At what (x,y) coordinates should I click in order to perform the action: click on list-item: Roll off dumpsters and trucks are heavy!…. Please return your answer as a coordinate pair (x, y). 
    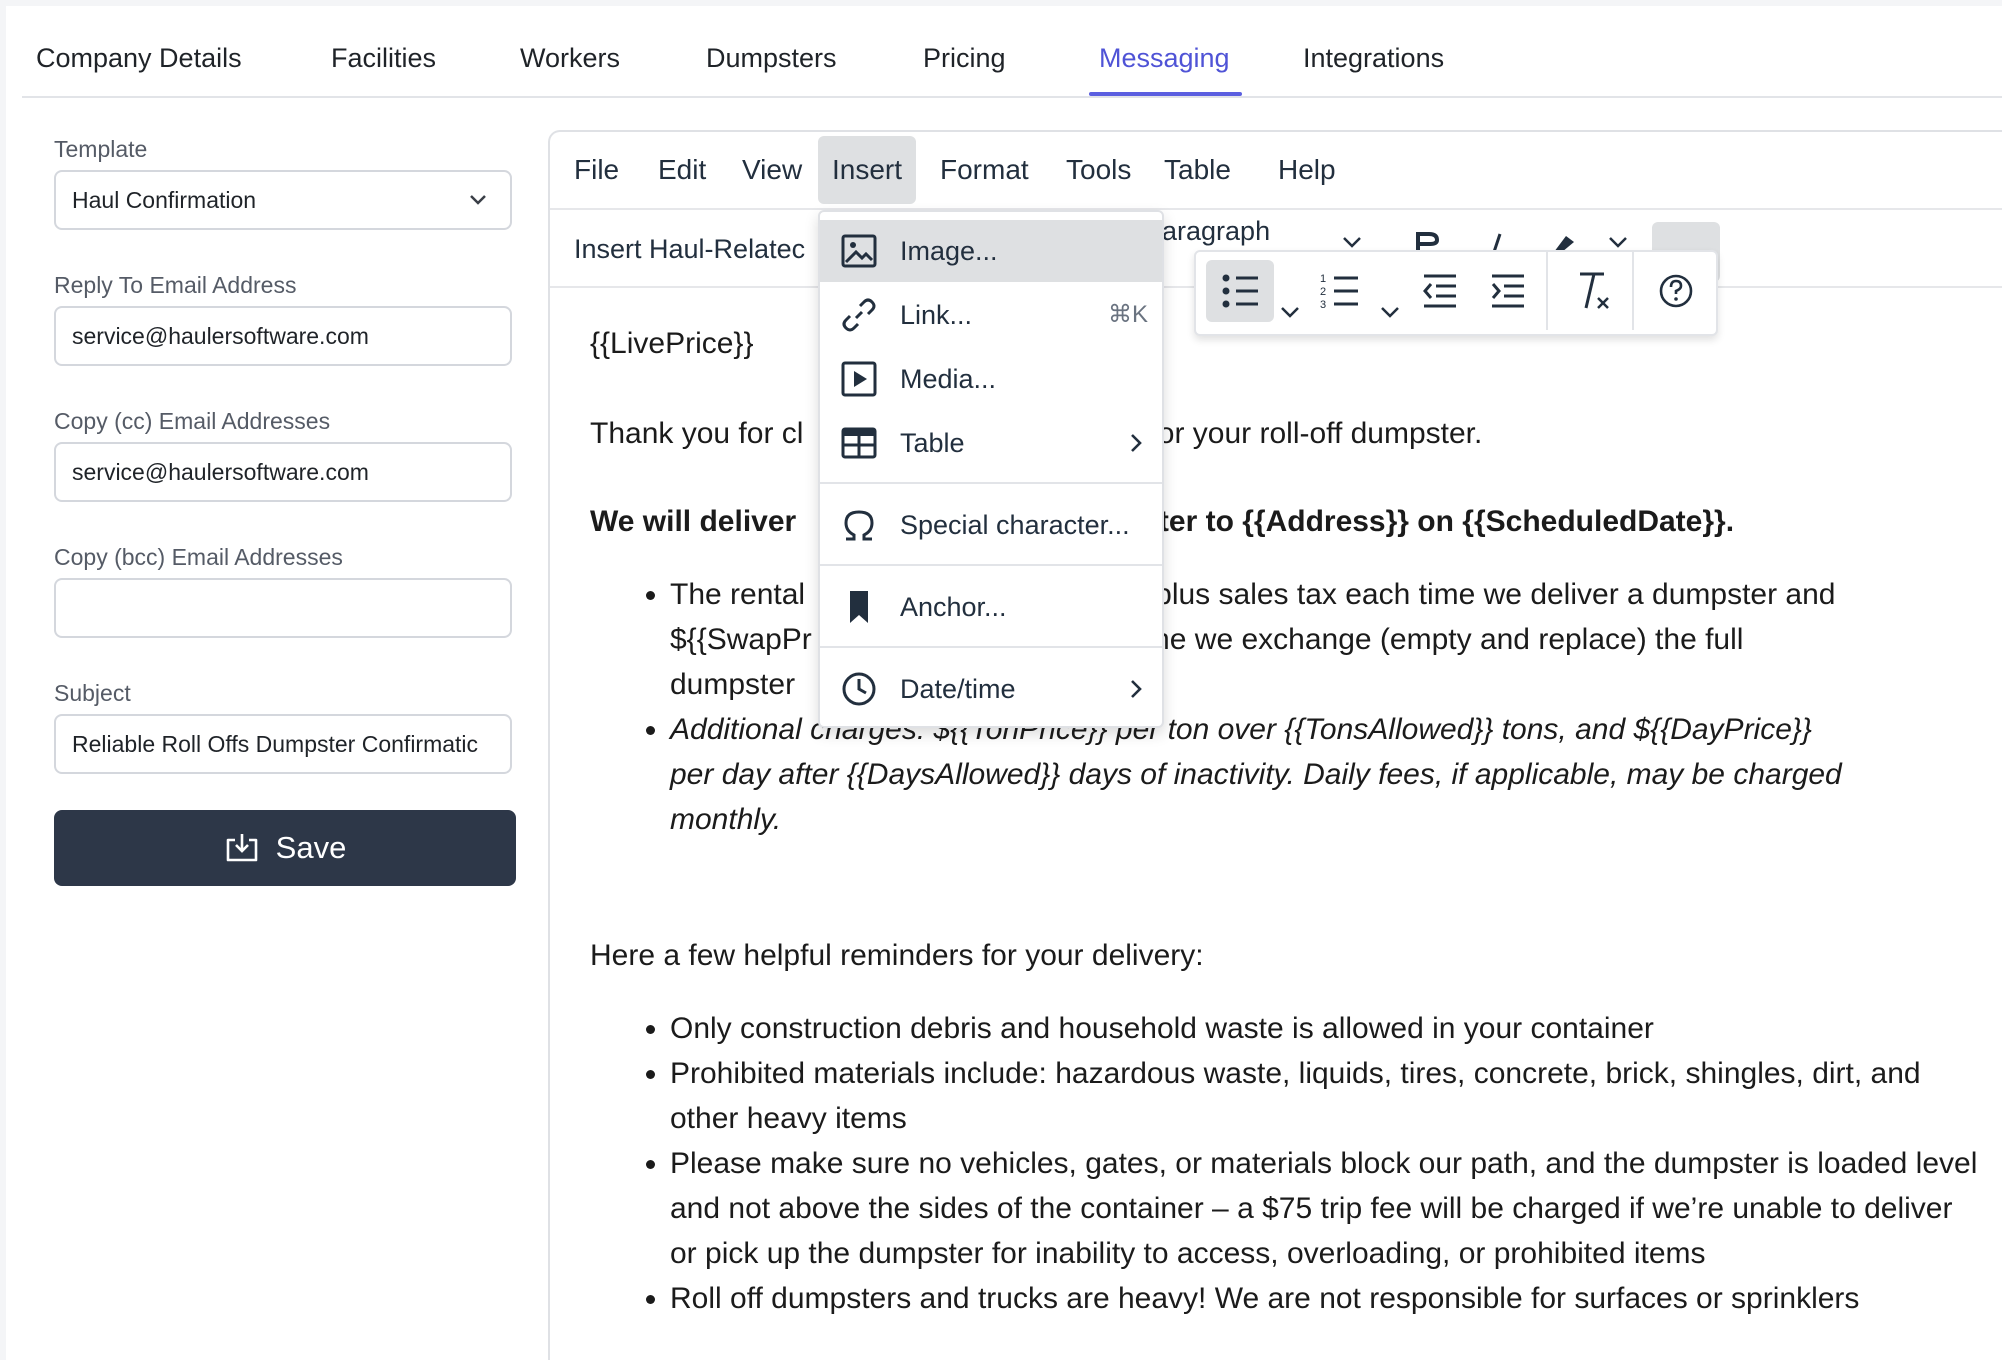
    Looking at the image, I should click on (1325, 1298).